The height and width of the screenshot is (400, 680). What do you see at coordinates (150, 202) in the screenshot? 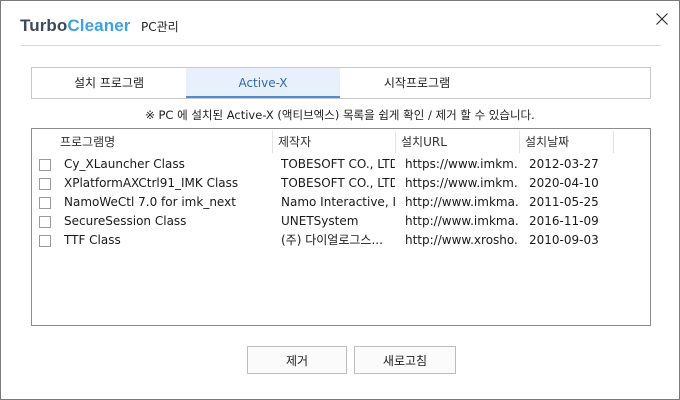
I see `row-name: NamoWeCtl 7.0 for imk_next` at bounding box center [150, 202].